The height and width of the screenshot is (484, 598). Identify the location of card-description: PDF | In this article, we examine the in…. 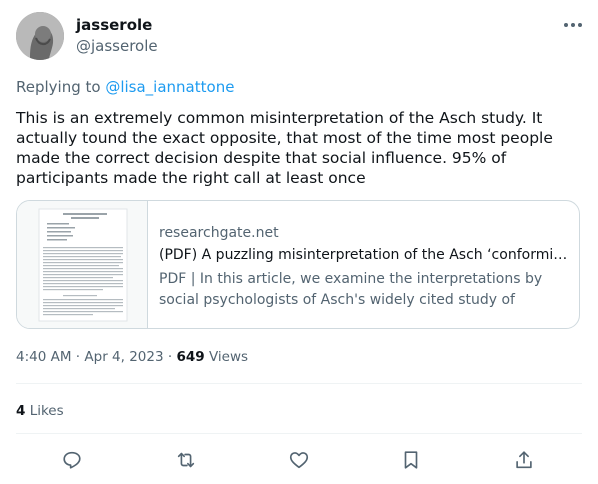
(351, 289).